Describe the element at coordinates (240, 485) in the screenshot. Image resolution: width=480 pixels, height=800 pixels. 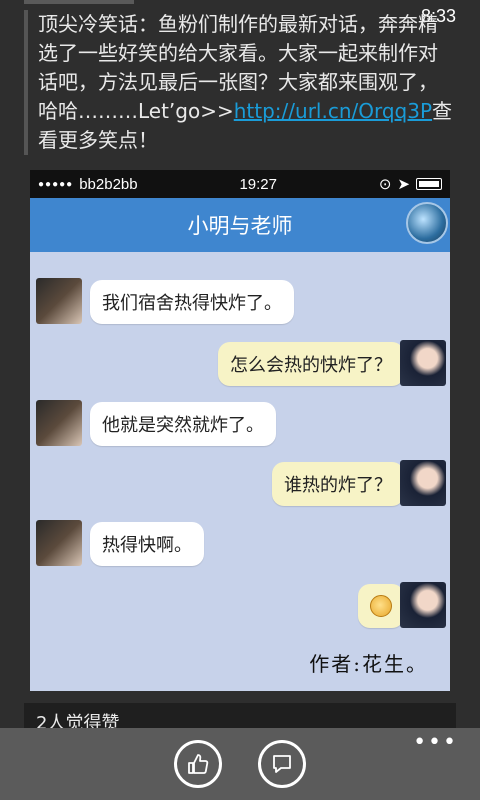
I see `message-row: 谁热的炸了？` at that location.